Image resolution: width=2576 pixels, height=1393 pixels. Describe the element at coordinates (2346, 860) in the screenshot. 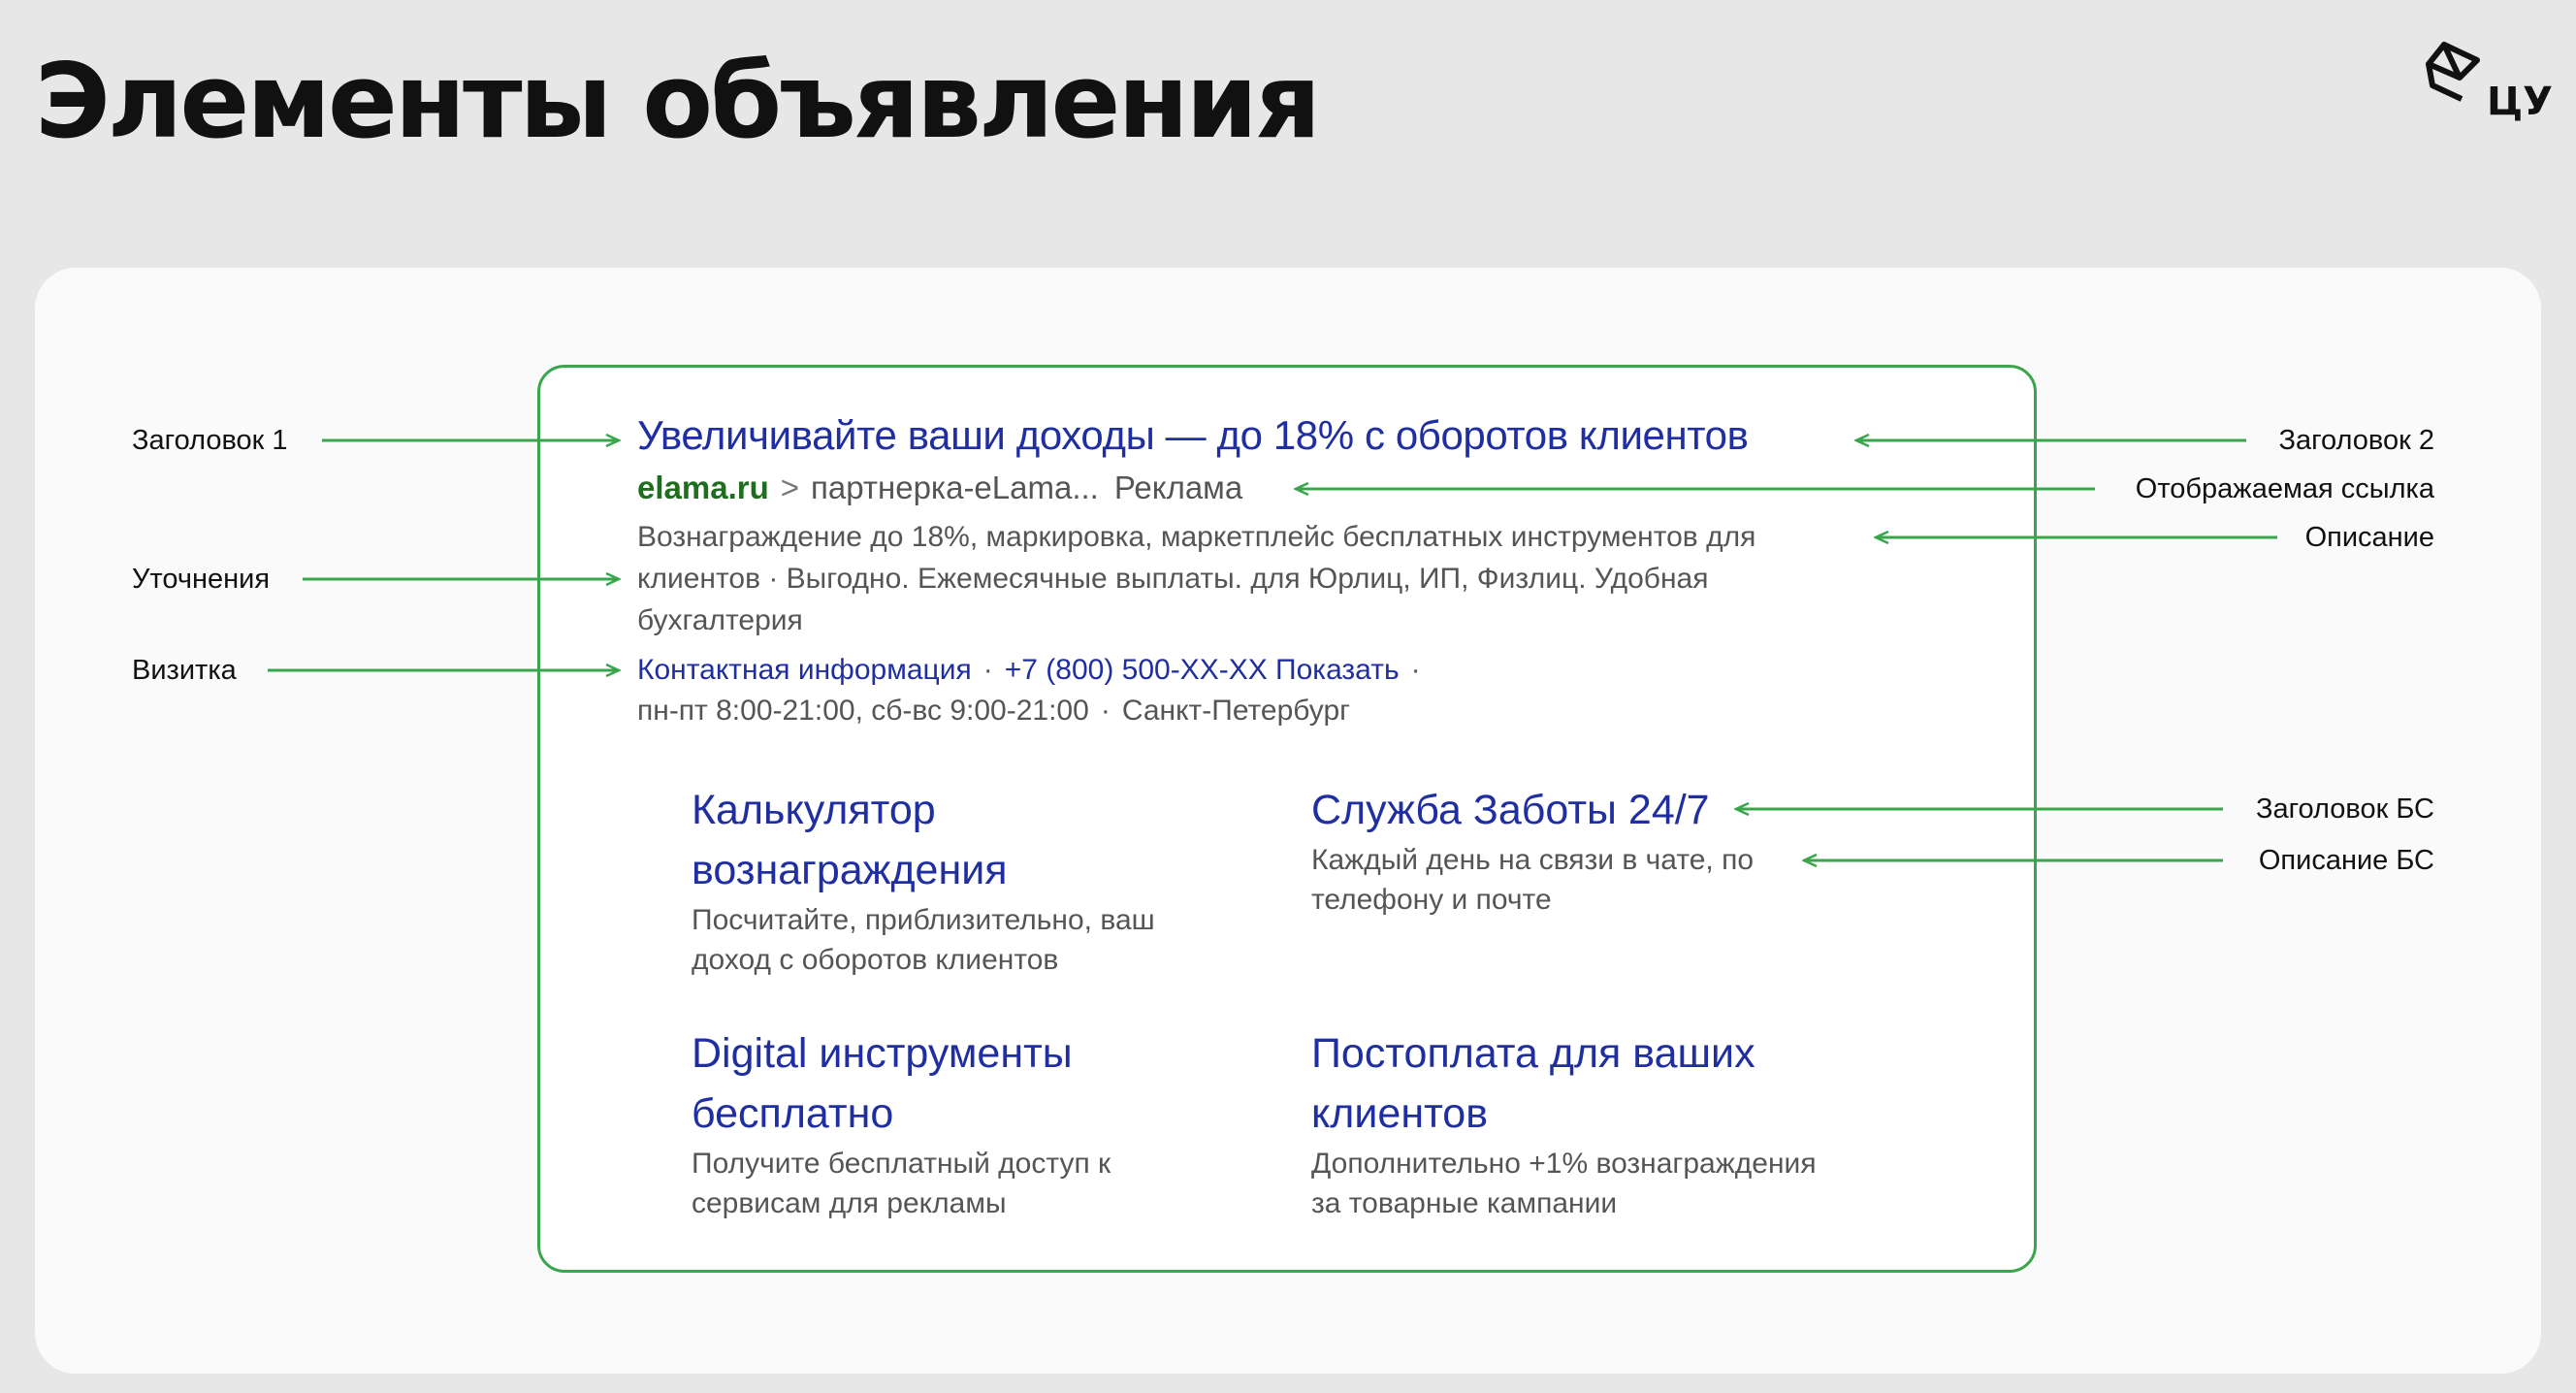

I see `label-sitelink-description: Описание БС` at that location.